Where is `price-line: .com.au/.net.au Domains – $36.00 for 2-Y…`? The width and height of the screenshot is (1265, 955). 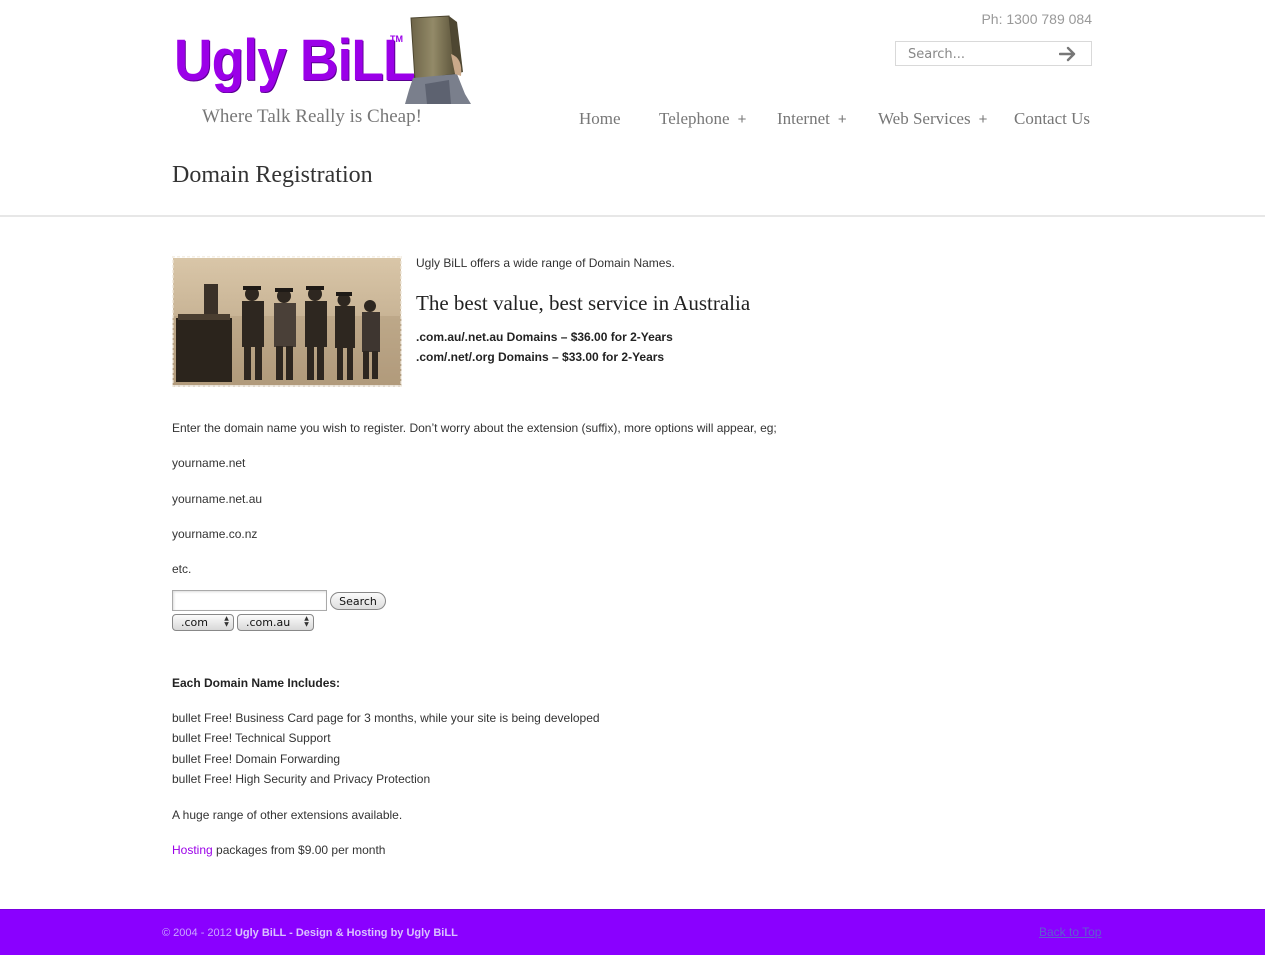 price-line: .com.au/.net.au Domains – $36.00 for 2-Y… is located at coordinates (544, 337).